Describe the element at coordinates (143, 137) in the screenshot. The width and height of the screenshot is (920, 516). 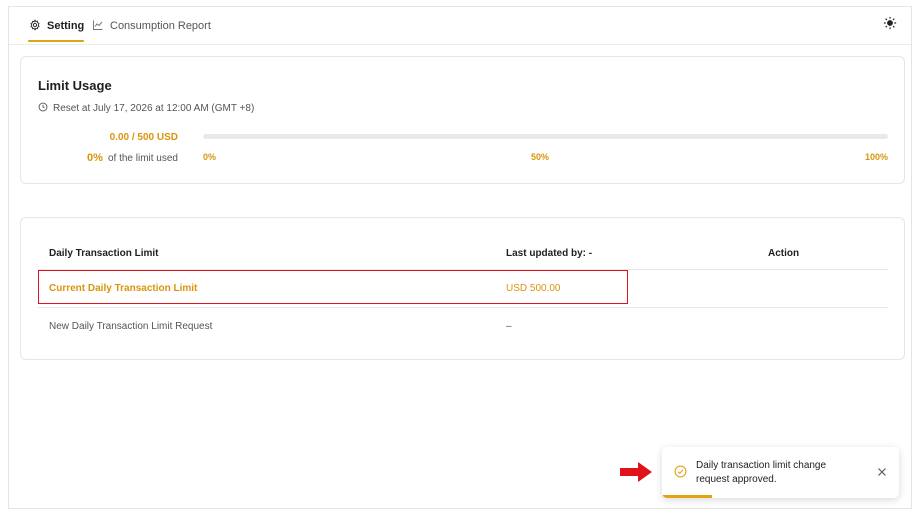
I see `usage-amount: 0.00 / 500 USD` at that location.